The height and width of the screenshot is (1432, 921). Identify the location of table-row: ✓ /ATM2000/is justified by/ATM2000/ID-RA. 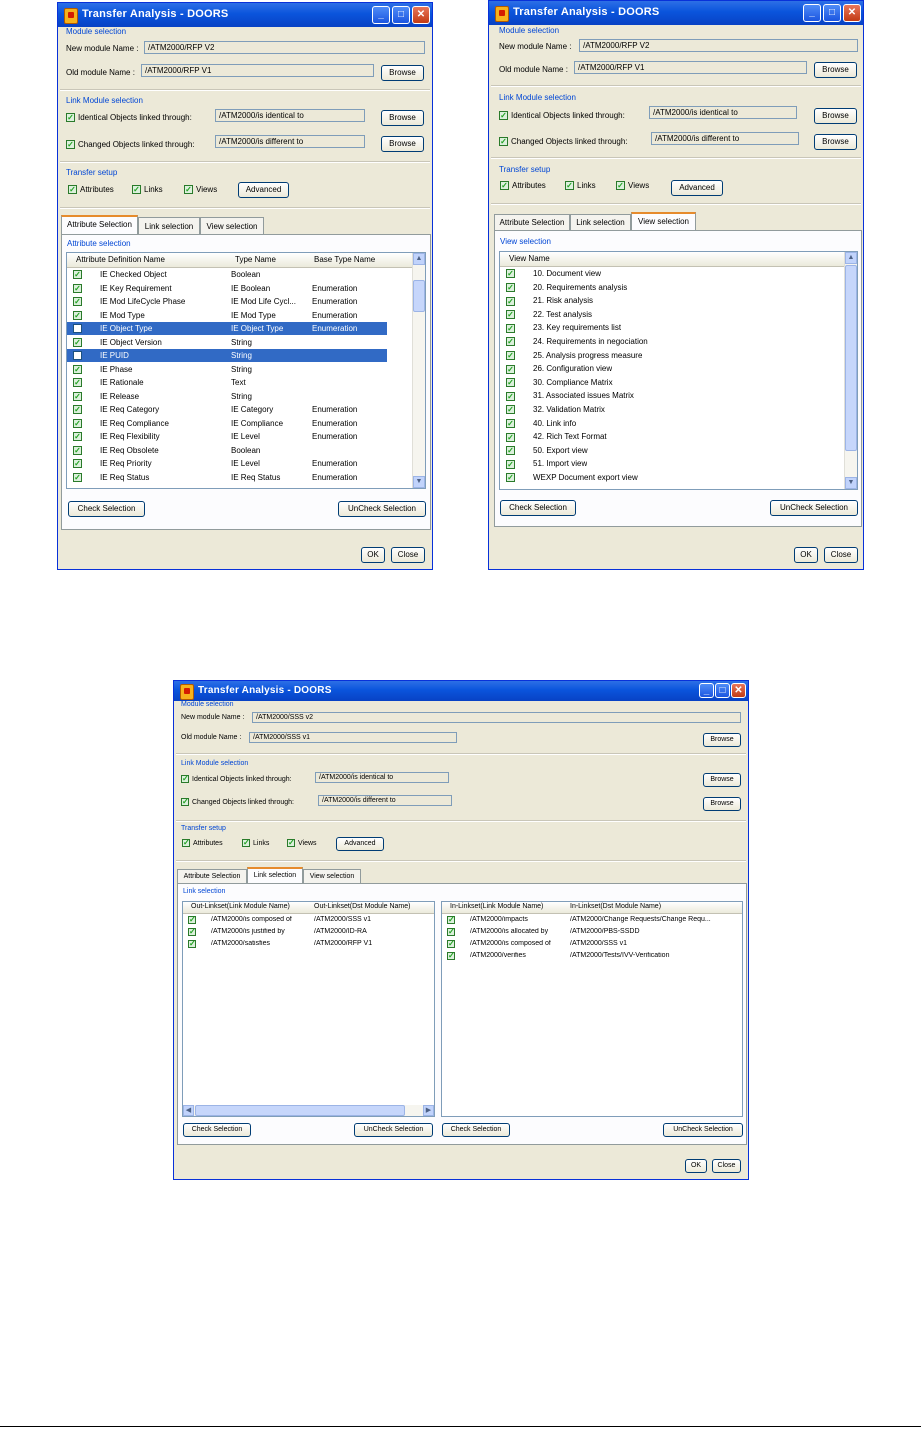
(308, 932).